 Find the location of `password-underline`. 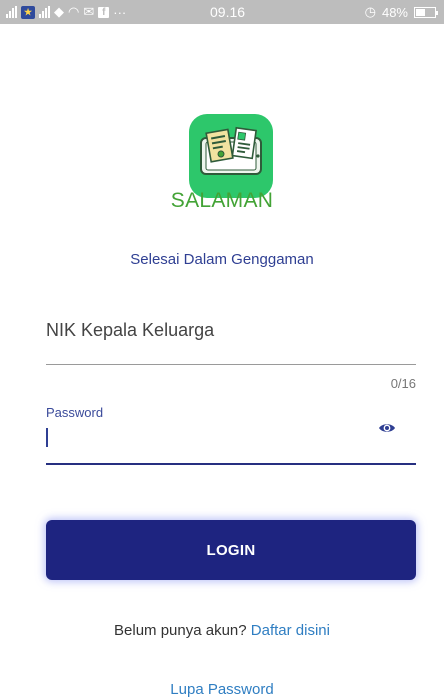

password-underline is located at coordinates (231, 464).